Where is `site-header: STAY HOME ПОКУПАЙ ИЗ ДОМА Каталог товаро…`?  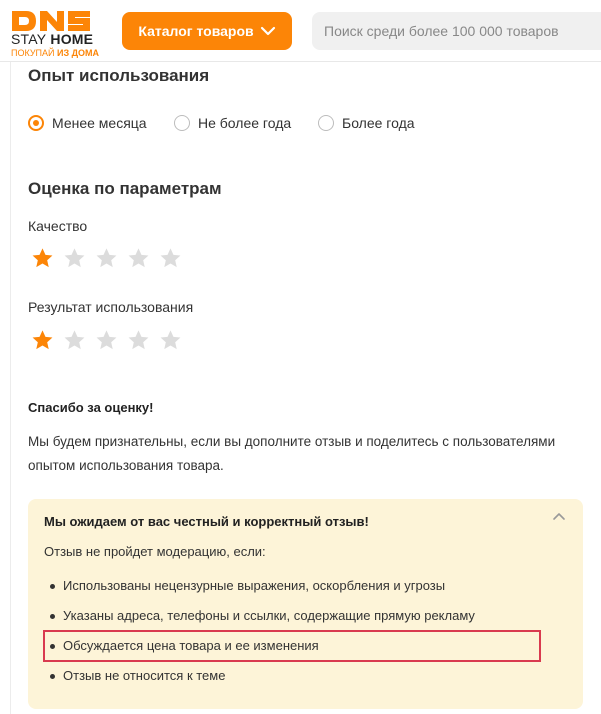
site-header: STAY HOME ПОКУПАЙ ИЗ ДОМА Каталог товаро… is located at coordinates (300, 31).